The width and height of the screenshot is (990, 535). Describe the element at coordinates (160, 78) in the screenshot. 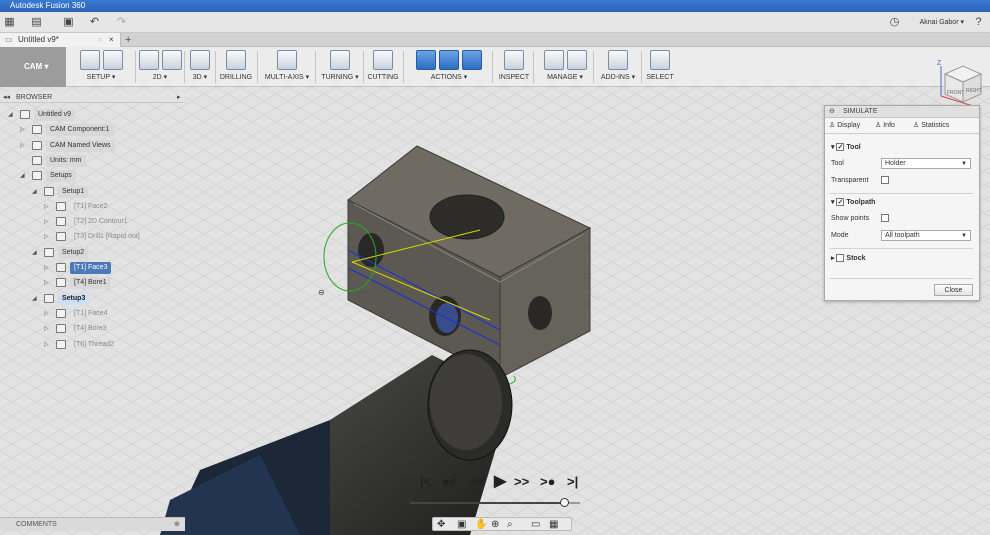

I see `ribbon-group-label: 2D ▾` at that location.